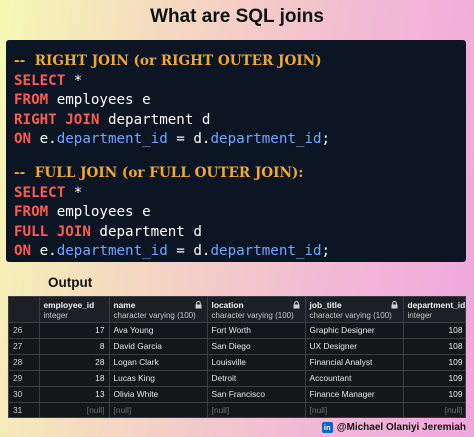 The height and width of the screenshot is (437, 474). Describe the element at coordinates (354, 394) in the screenshot. I see `cell-job-title: Finance Manager` at that location.